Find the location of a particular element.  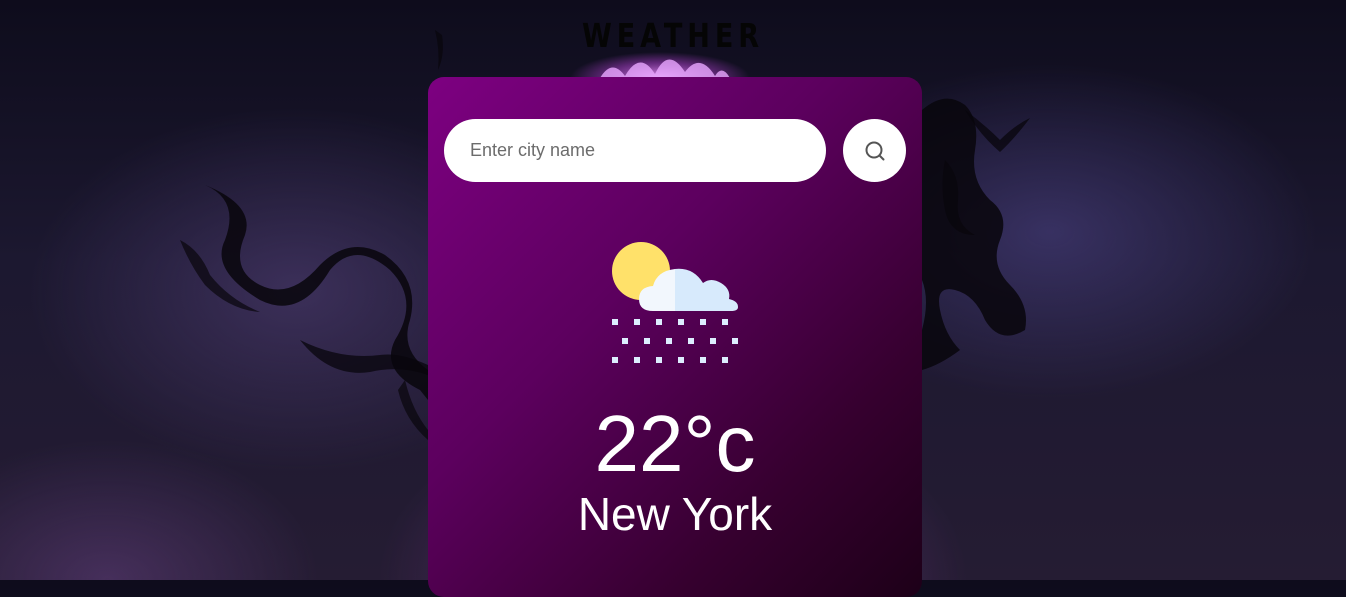

search-button is located at coordinates (874, 150).